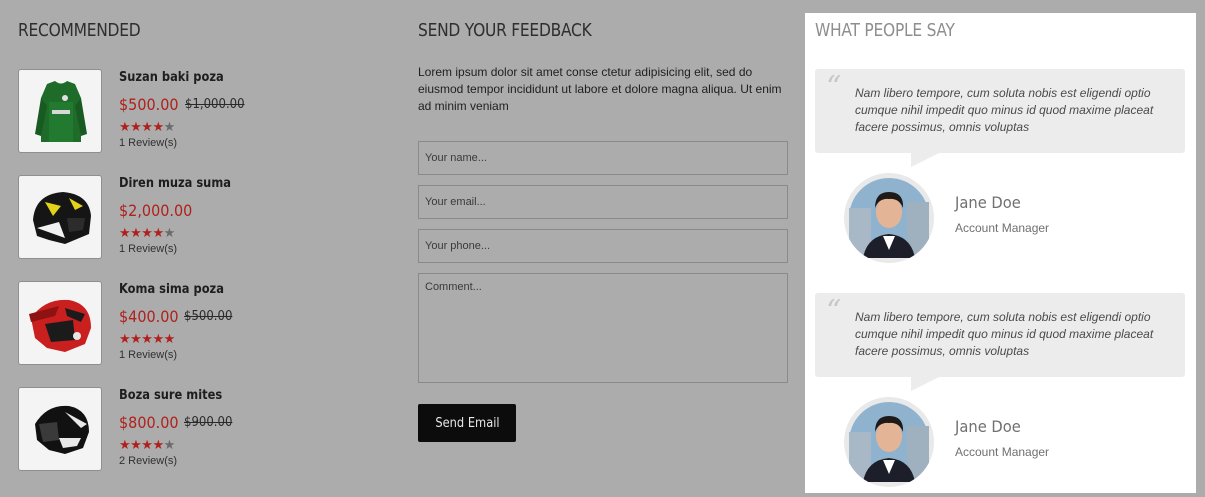  I want to click on product-price: $2,000.00, so click(156, 210).